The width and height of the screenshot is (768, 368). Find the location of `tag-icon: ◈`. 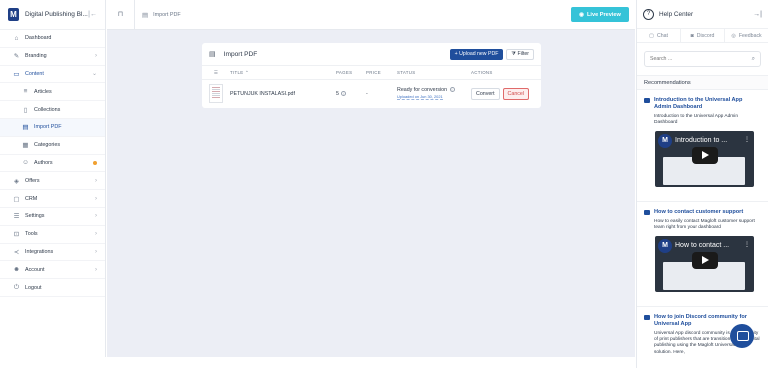

tag-icon: ◈ is located at coordinates (16, 181).